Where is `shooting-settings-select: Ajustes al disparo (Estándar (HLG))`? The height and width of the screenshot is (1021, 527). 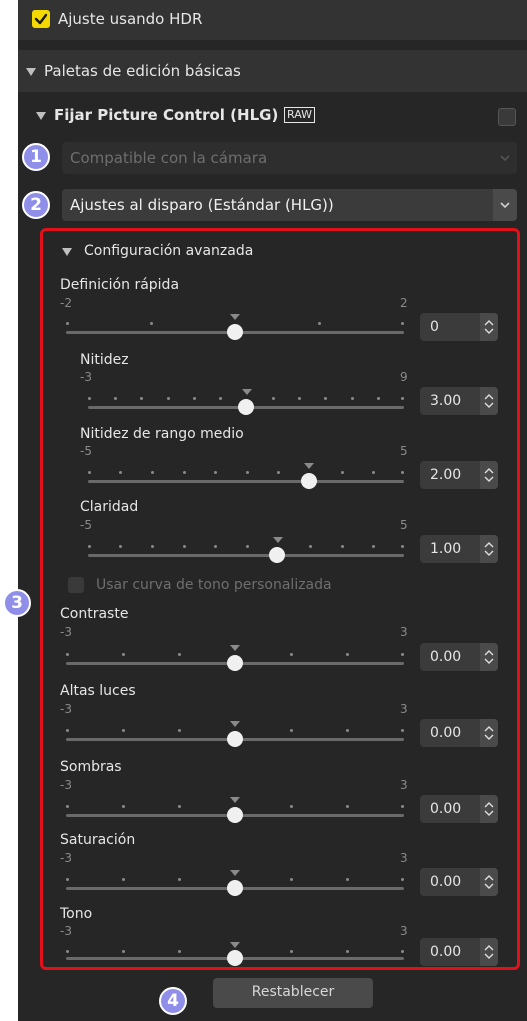
shooting-settings-select: Ajustes al disparo (Estándar (HLG)) is located at coordinates (289, 205).